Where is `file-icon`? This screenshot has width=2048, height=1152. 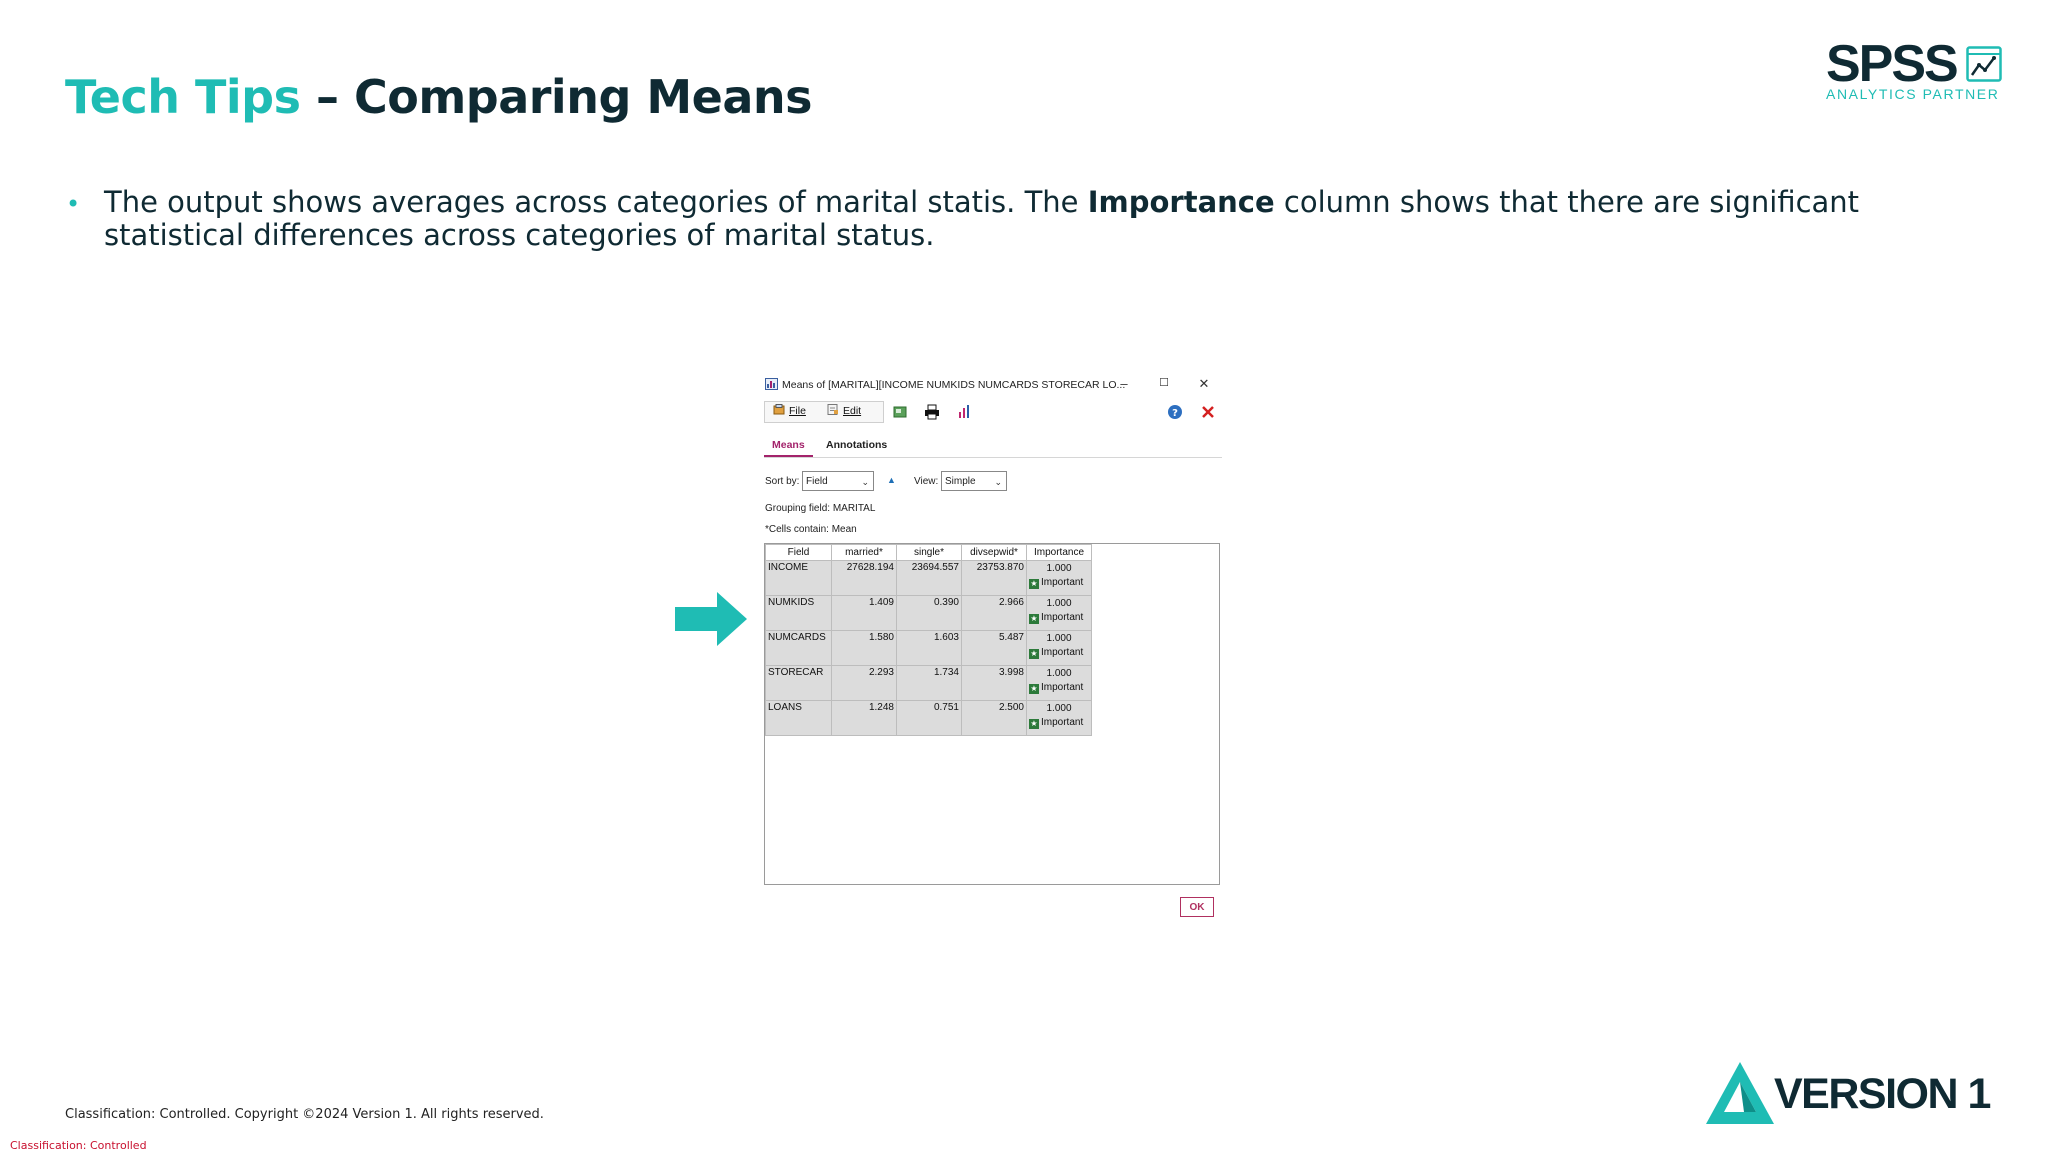 file-icon is located at coordinates (779, 409).